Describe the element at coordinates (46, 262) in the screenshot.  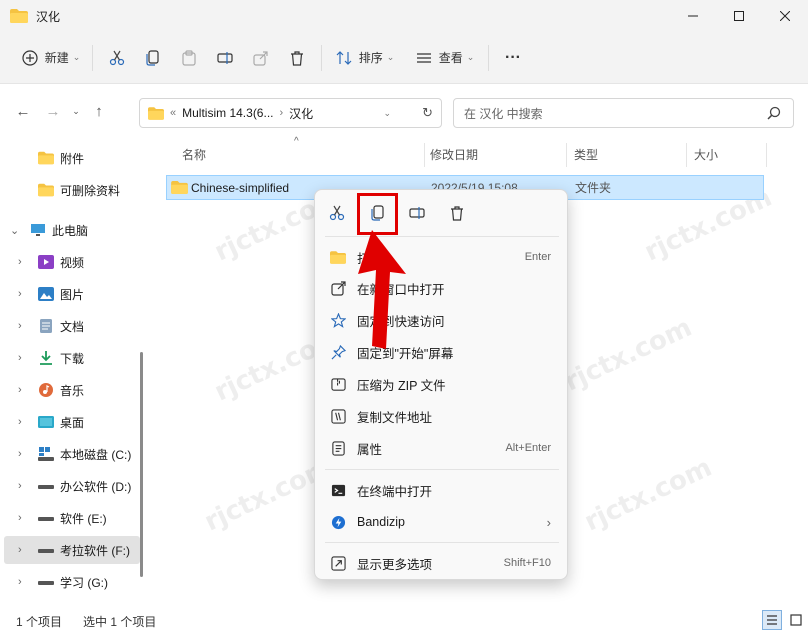
I see `video-icon` at that location.